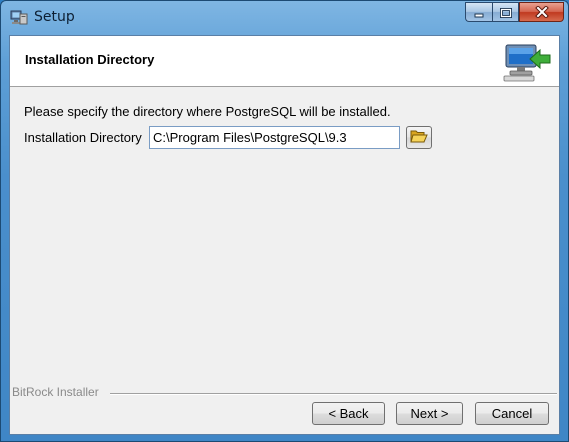  What do you see at coordinates (512, 413) in the screenshot?
I see `cancel-button: Cancel` at bounding box center [512, 413].